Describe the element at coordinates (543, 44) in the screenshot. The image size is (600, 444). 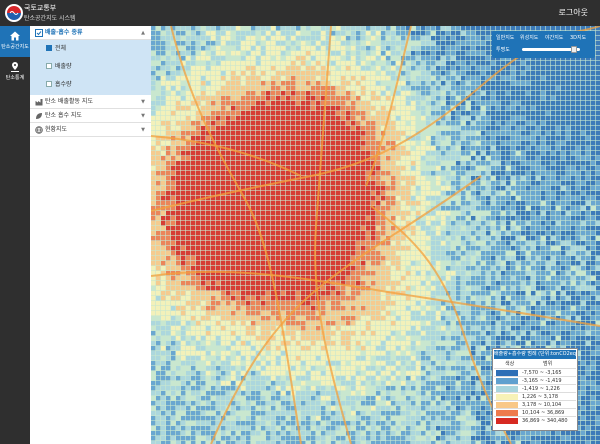
I see `map-type-toolbar: 일반지도 위성지도 야간지도 3D지도 투명도` at that location.